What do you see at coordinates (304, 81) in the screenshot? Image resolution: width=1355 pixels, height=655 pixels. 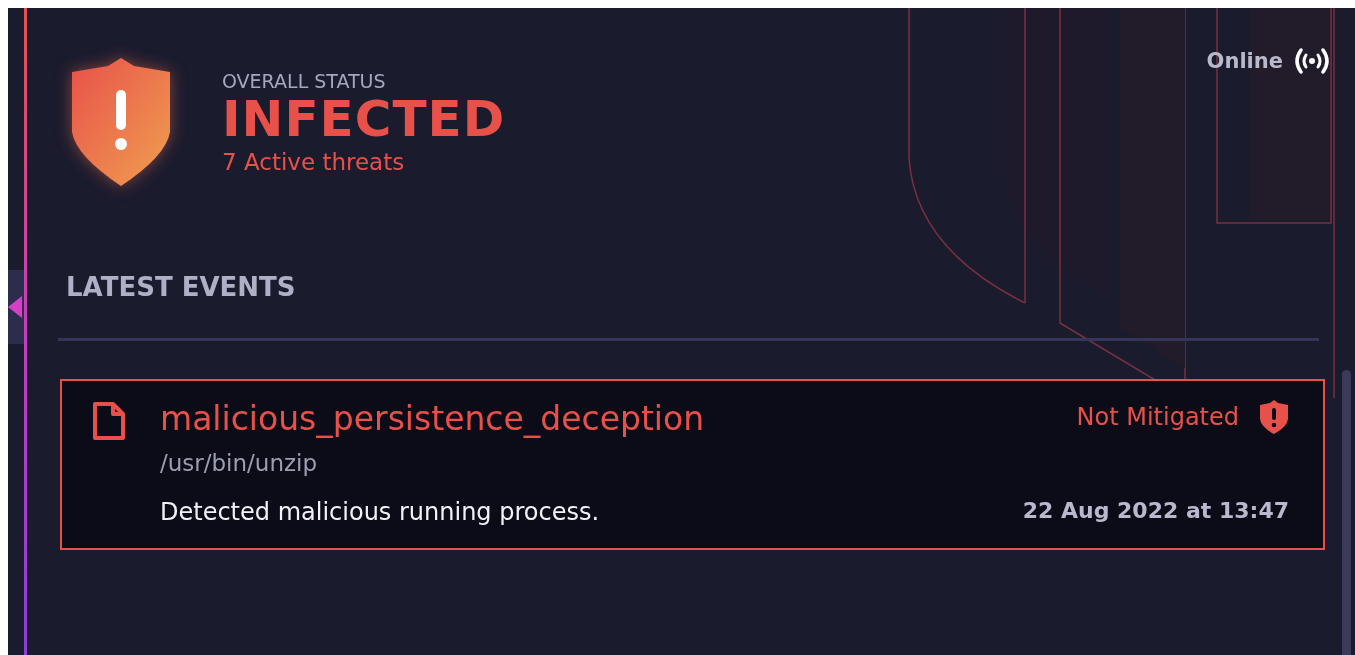 I see `status-label: OVERALL STATUS` at bounding box center [304, 81].